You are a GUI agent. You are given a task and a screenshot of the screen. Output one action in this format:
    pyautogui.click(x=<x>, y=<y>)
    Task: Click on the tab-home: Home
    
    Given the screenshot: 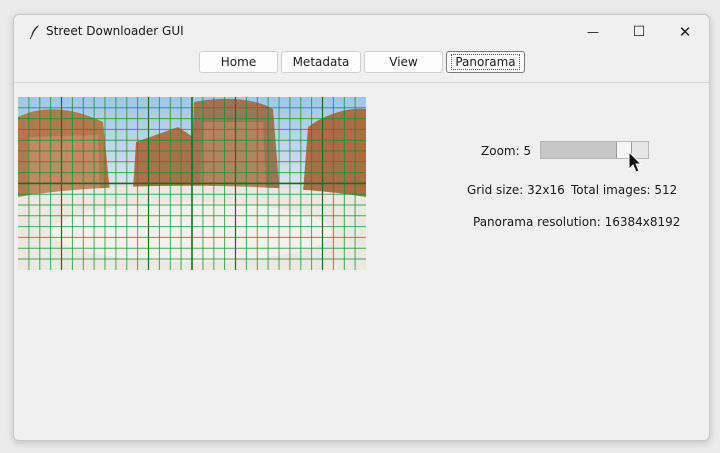 What is the action you would take?
    pyautogui.click(x=238, y=62)
    